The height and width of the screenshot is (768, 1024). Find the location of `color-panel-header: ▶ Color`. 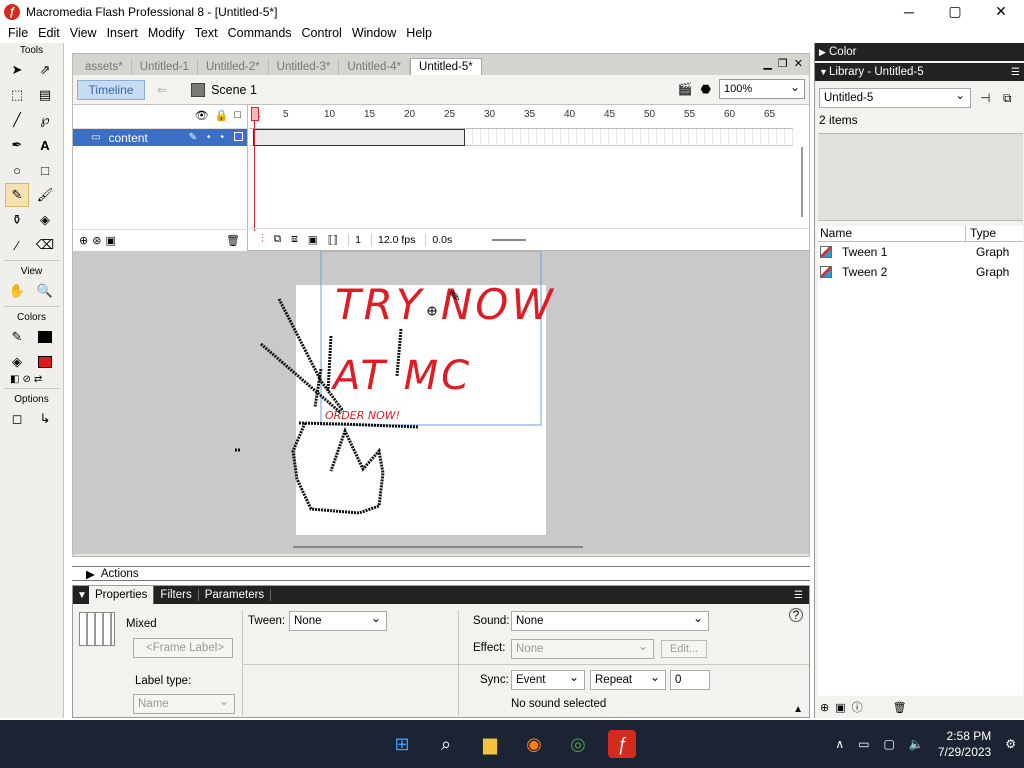

color-panel-header: ▶ Color is located at coordinates (919, 52).